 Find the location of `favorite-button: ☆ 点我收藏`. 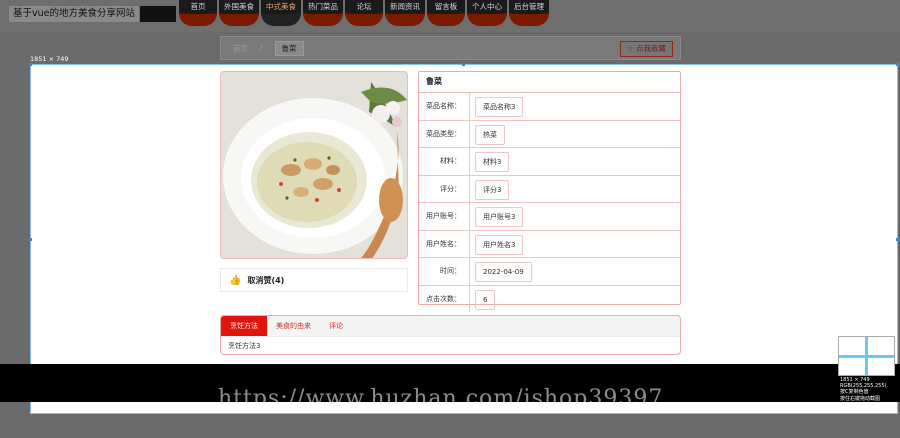

favorite-button: ☆ 点我收藏 is located at coordinates (646, 49).